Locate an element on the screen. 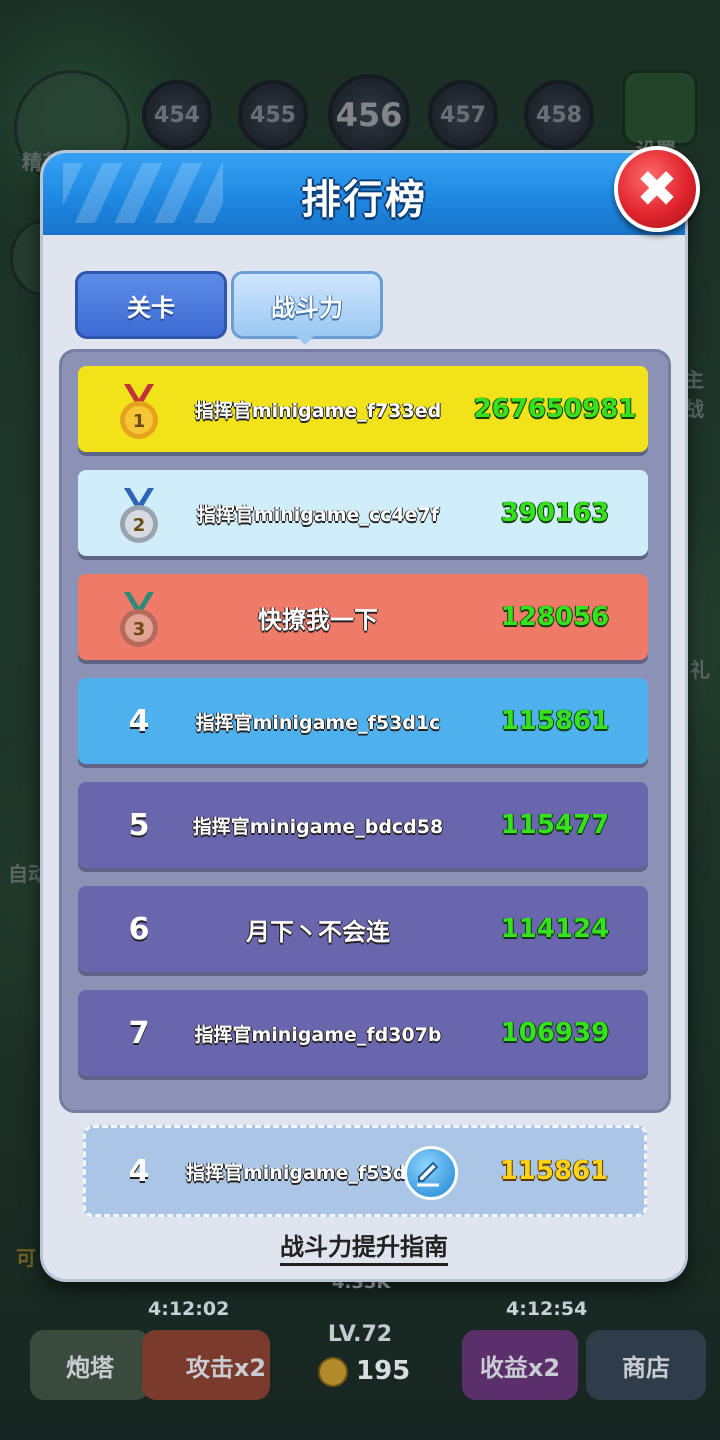 The height and width of the screenshot is (1440, 720). player-name: 快撩我一下 is located at coordinates (318, 619).